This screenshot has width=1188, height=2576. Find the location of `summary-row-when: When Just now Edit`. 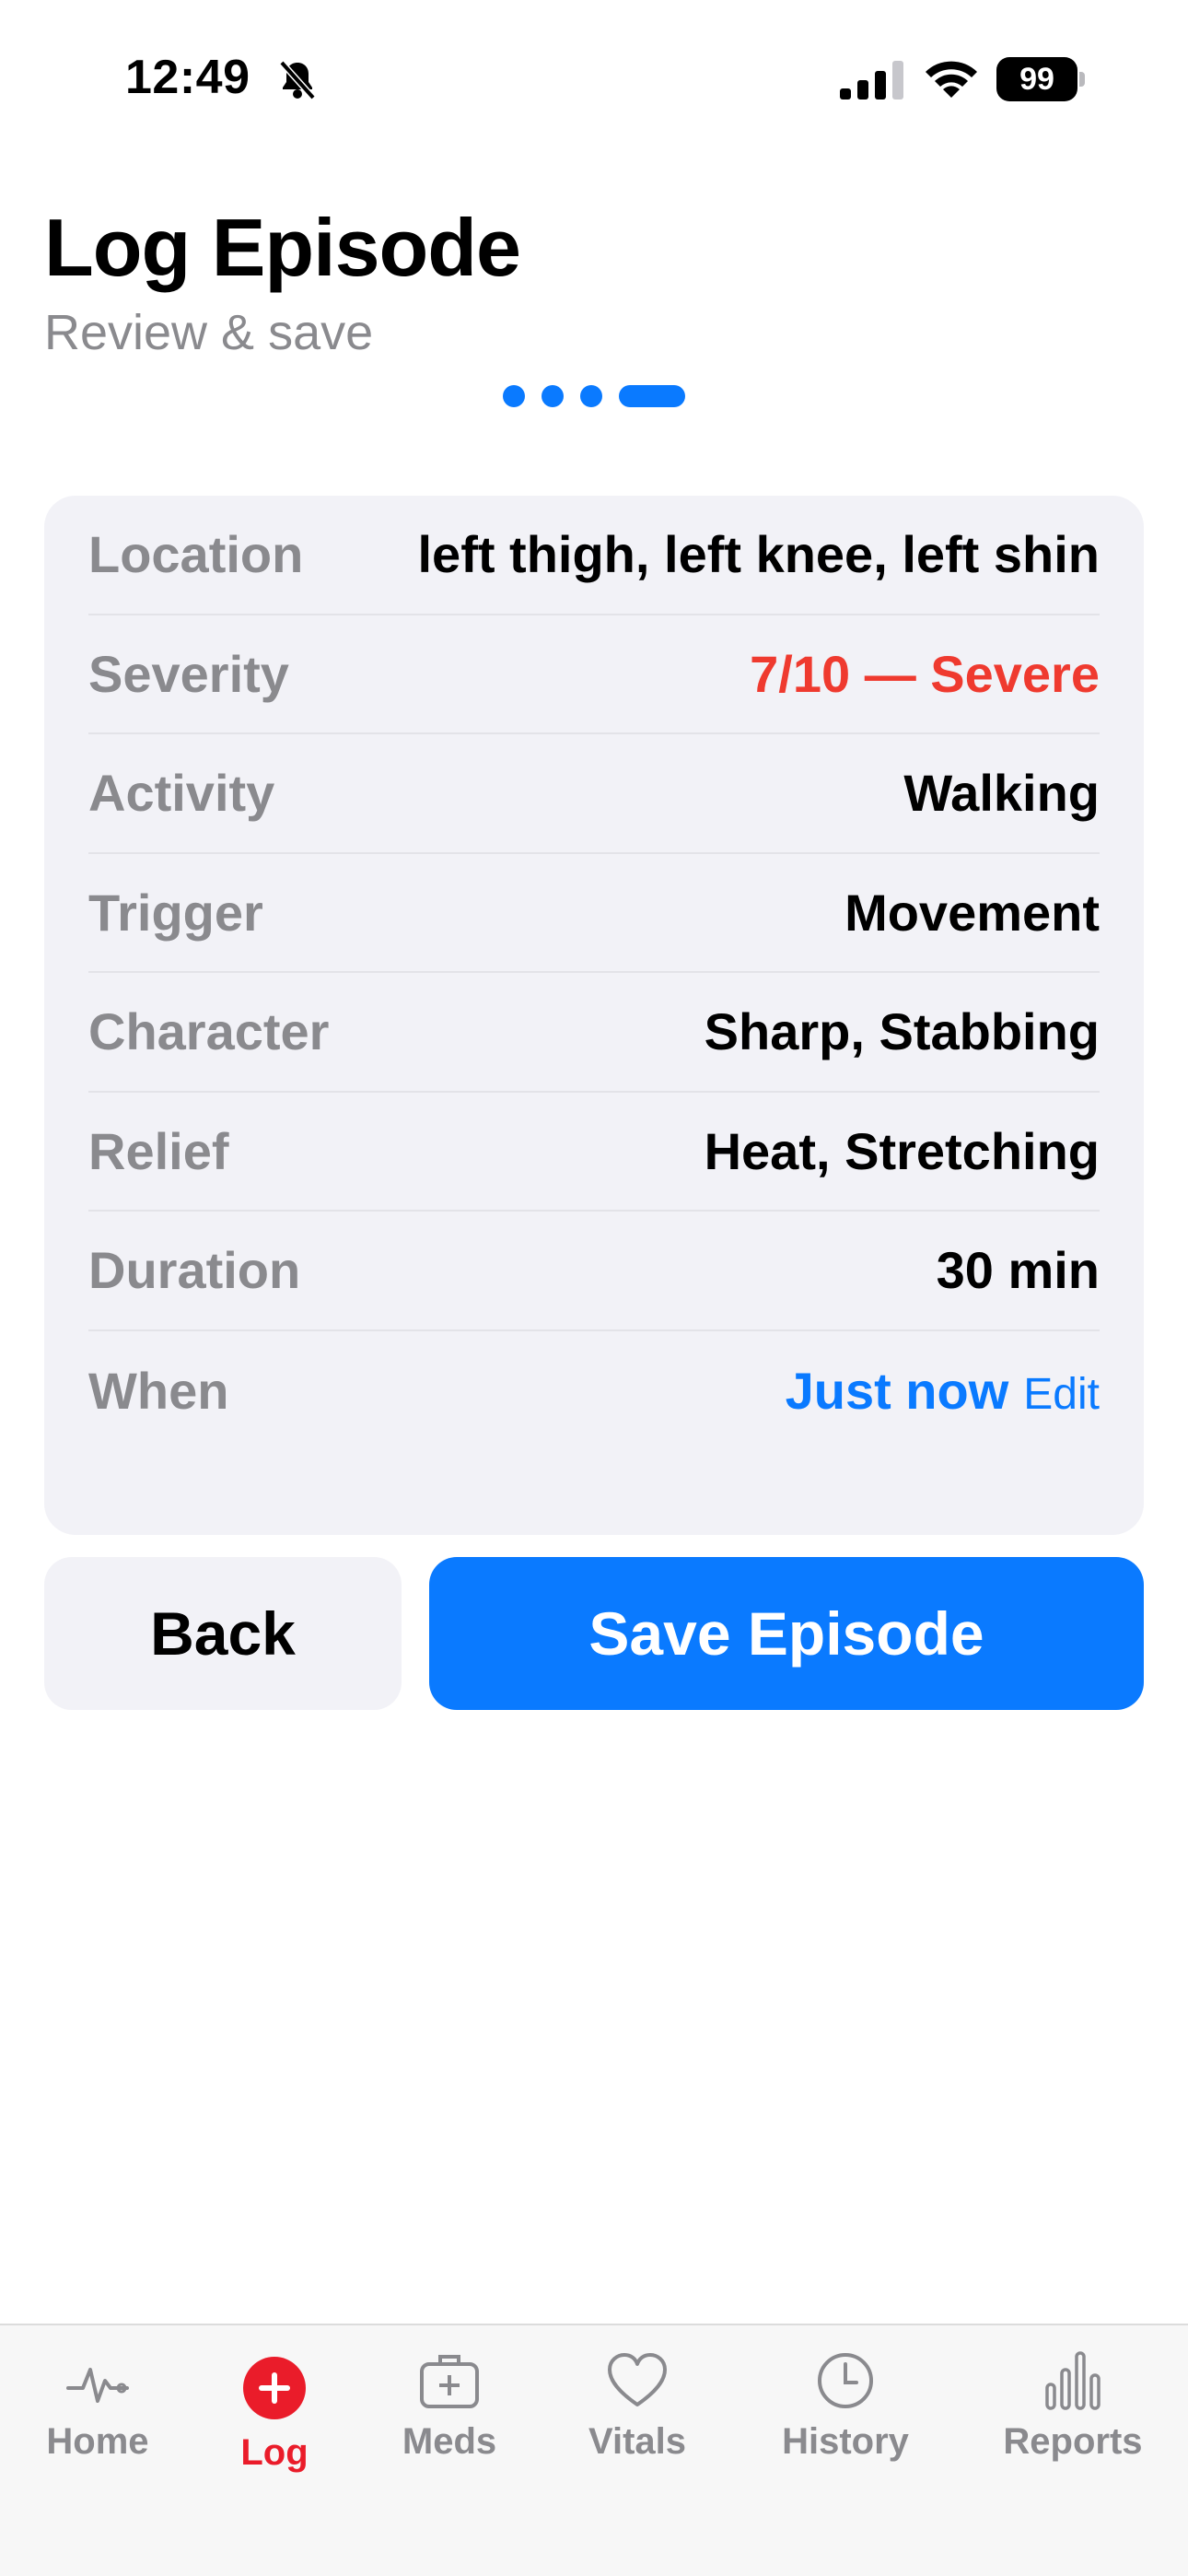

summary-row-when: When Just now Edit is located at coordinates (594, 1391).